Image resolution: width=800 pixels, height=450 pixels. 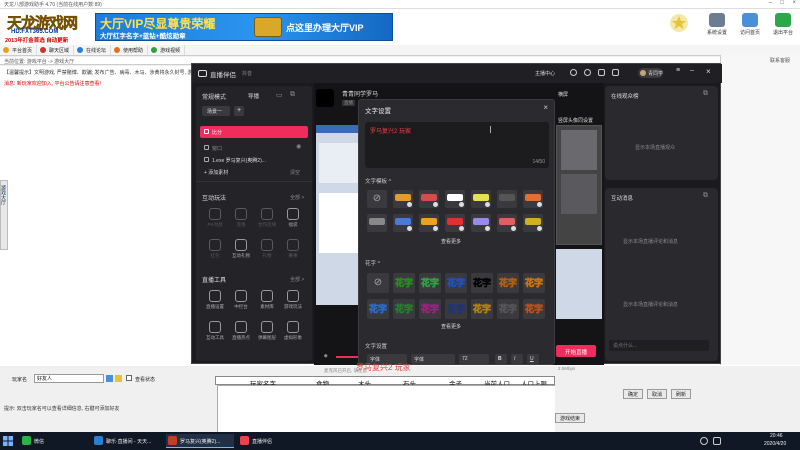 I want to click on taskbar-item-live: 直播伴侣, so click(x=266, y=441).